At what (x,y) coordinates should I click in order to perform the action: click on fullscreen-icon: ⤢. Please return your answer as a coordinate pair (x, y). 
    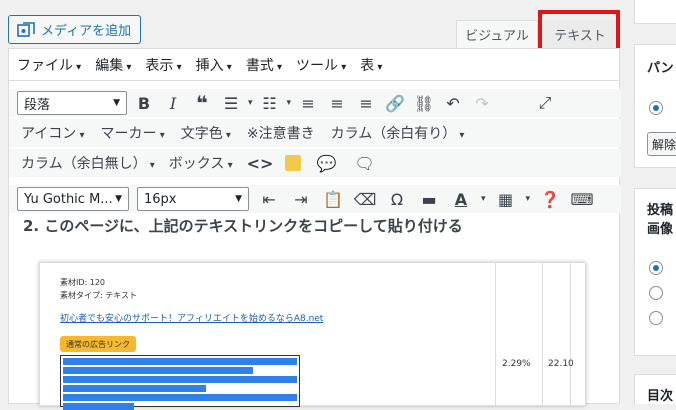
    Looking at the image, I should click on (545, 103).